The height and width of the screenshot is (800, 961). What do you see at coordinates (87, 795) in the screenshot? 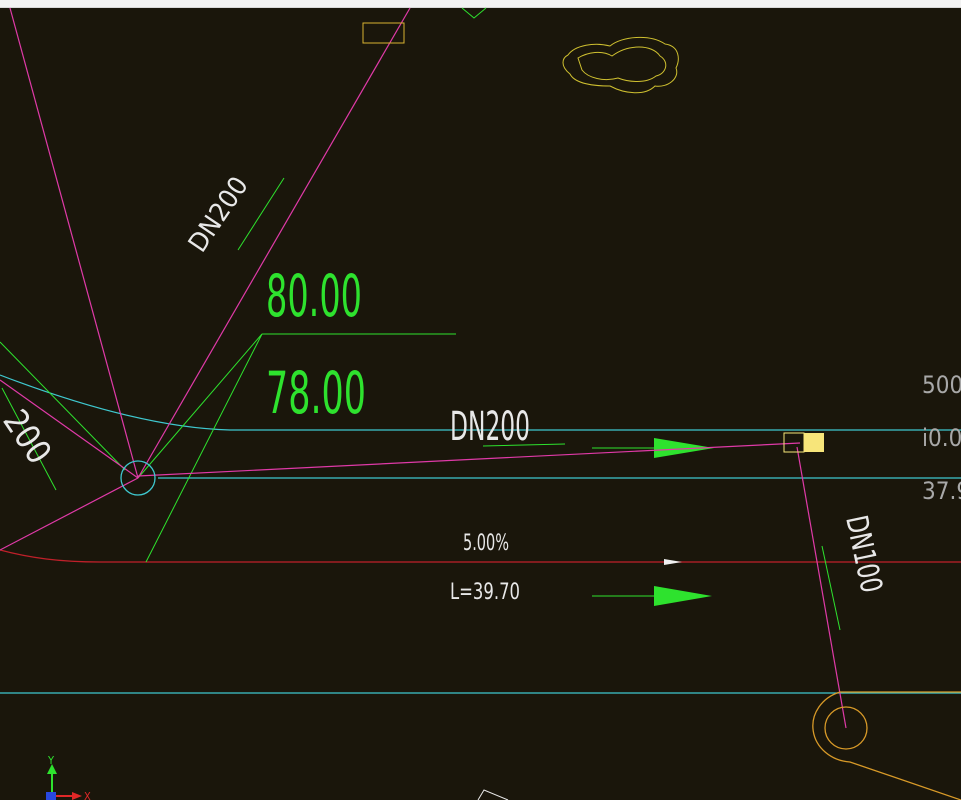
I see `ucs-x-label: X` at bounding box center [87, 795].